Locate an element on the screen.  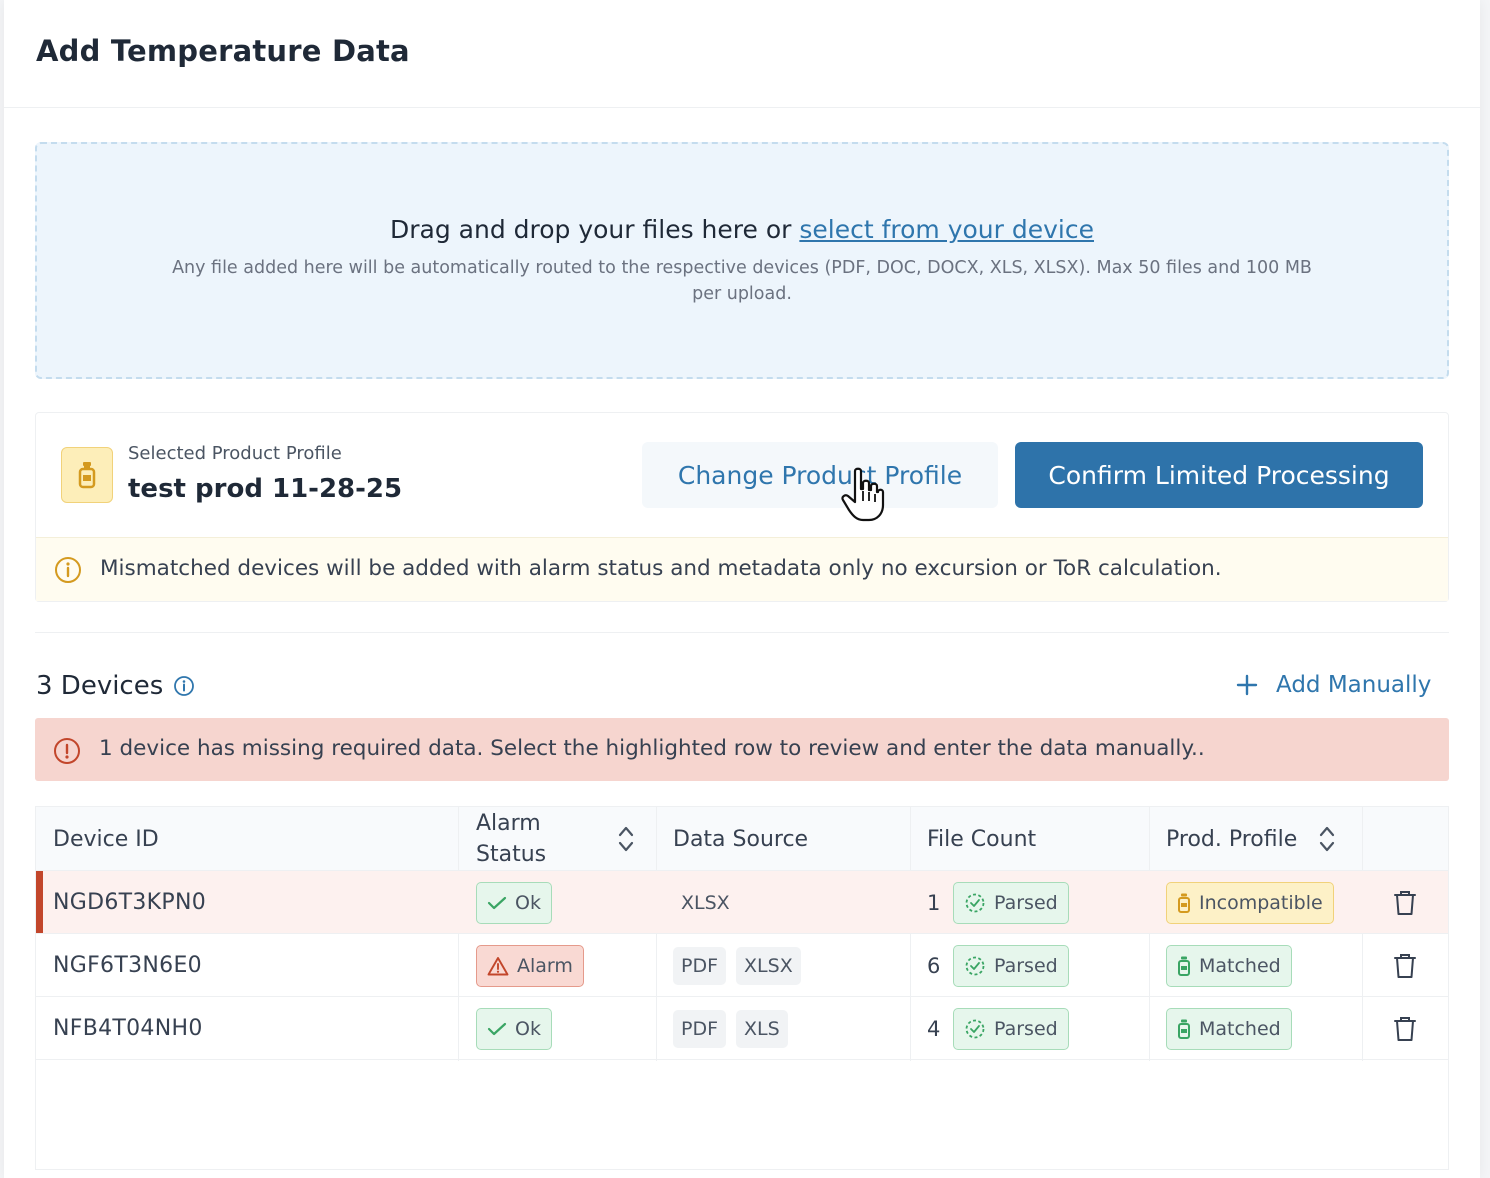
column-header-prod-profile: Prod. Profile is located at coordinates (1250, 839).